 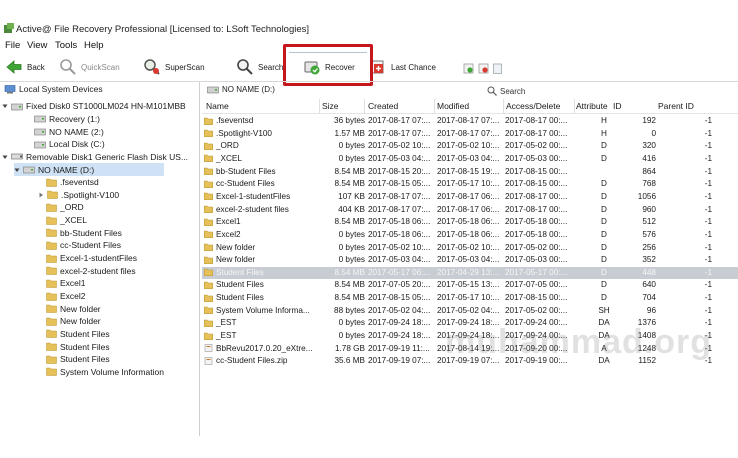 I want to click on tree-node: .fseventsd, so click(x=72, y=182).